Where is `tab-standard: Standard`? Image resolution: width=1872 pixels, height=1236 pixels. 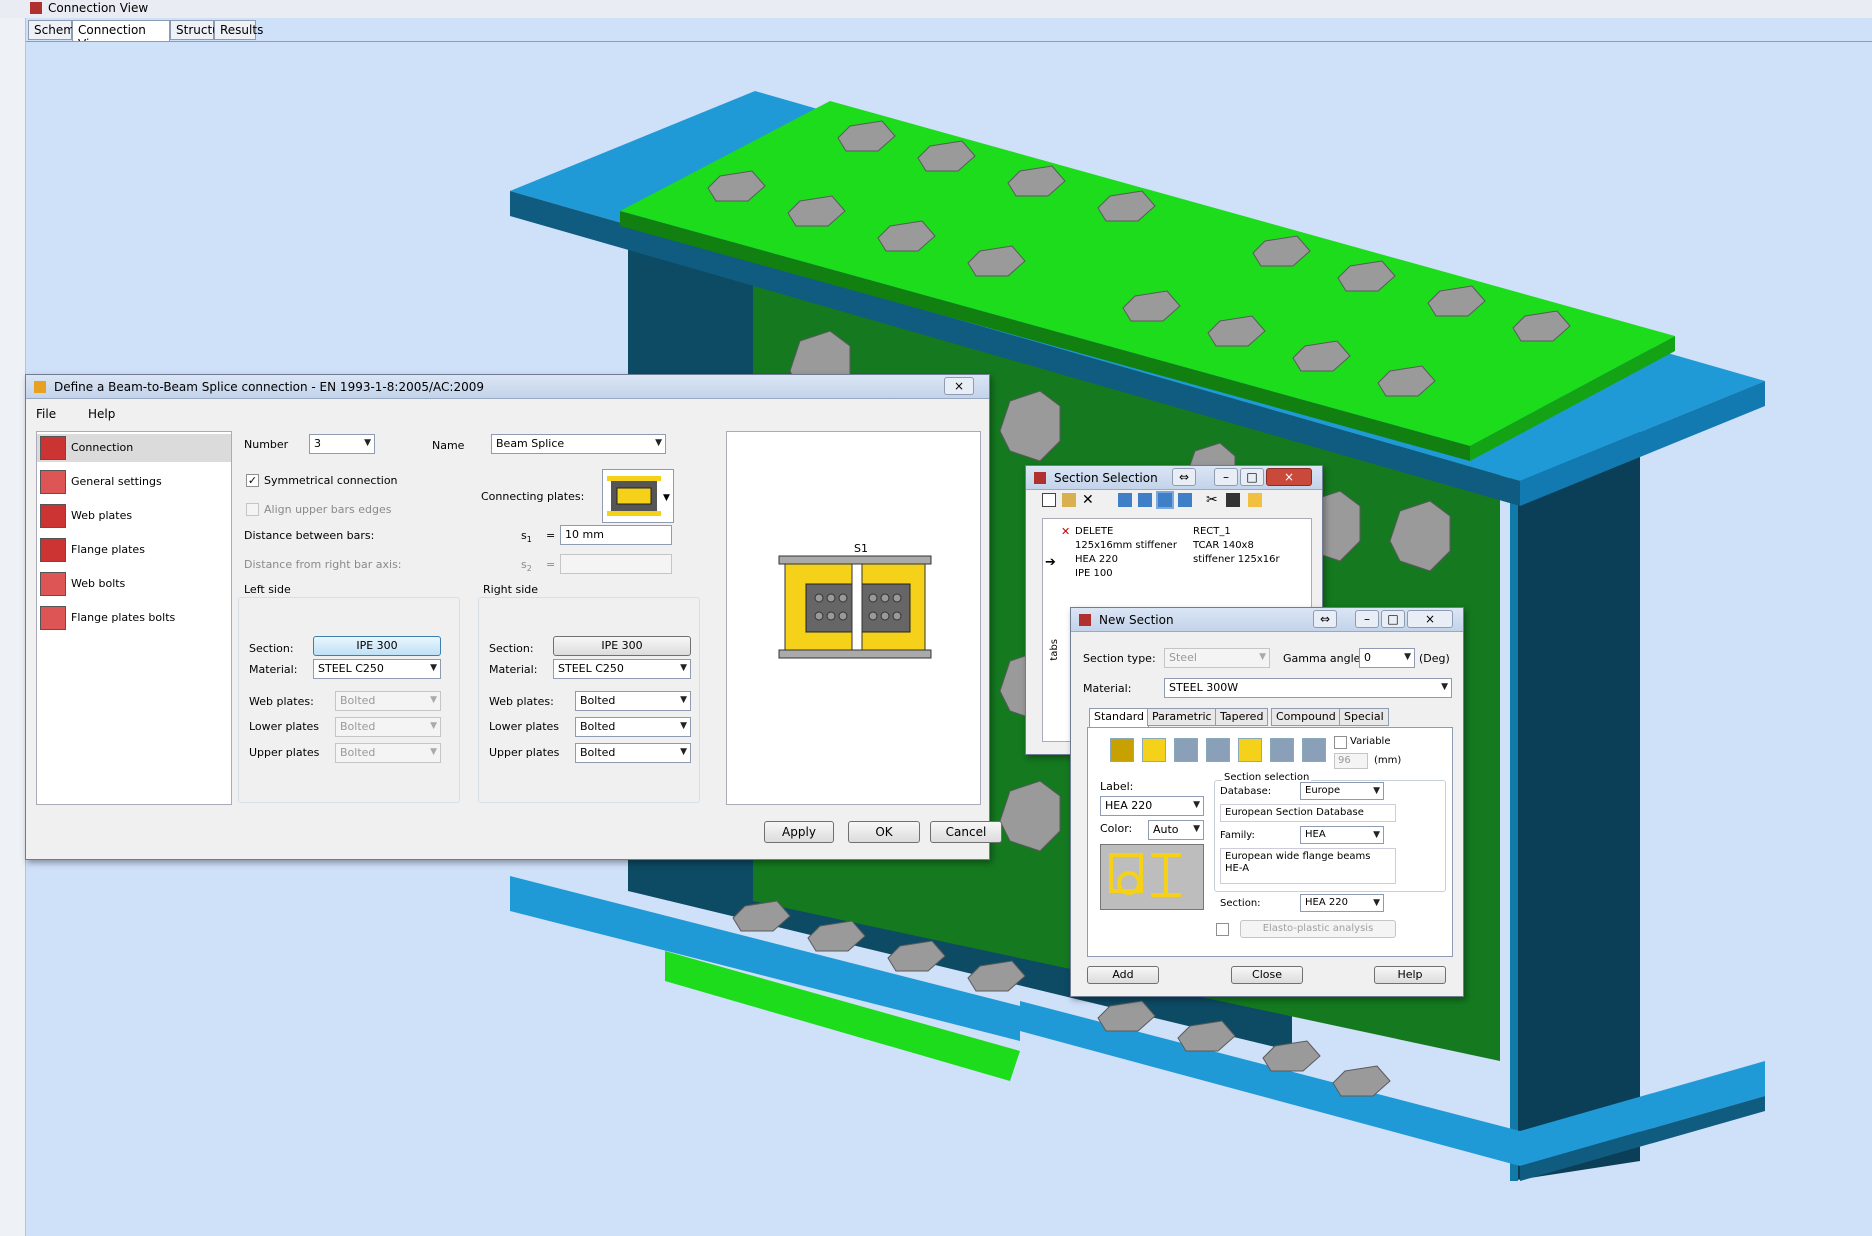 tab-standard: Standard is located at coordinates (1119, 718).